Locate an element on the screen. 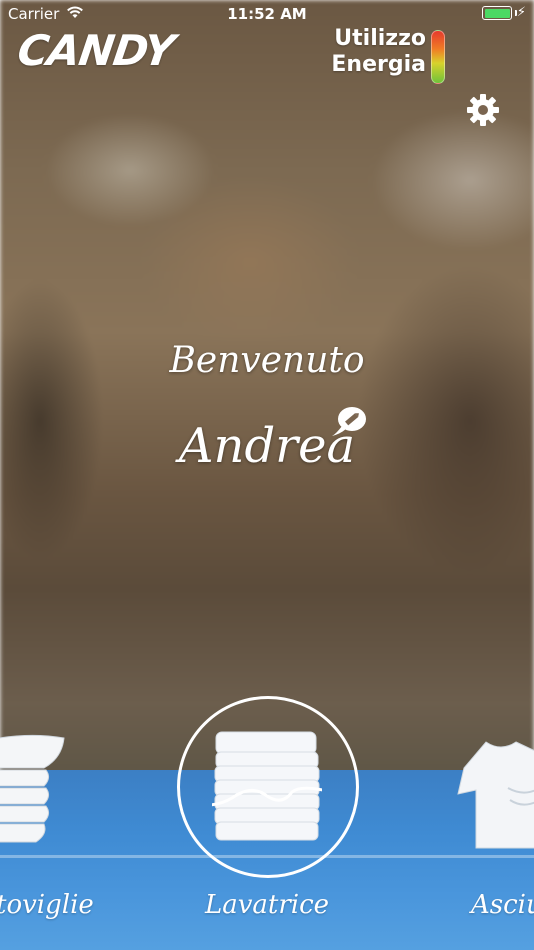  battery-icon is located at coordinates (497, 13).